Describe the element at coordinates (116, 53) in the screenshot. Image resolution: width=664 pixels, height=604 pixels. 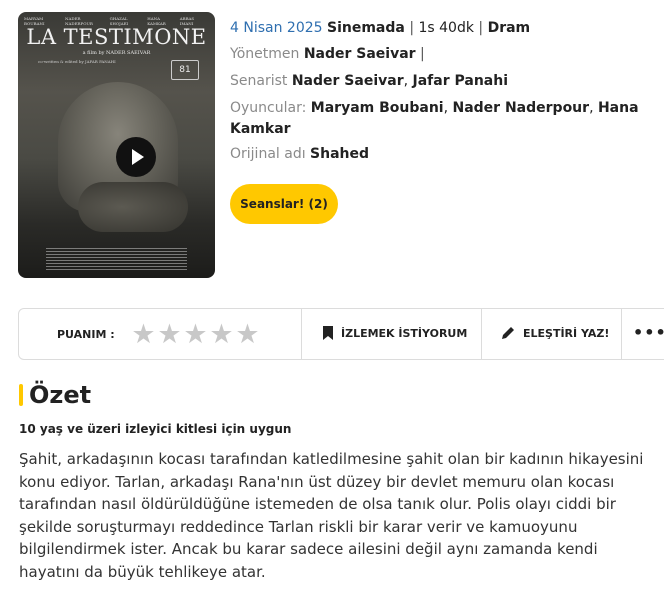
I see `poster-byline: a film by NADER SAEIVAR` at that location.